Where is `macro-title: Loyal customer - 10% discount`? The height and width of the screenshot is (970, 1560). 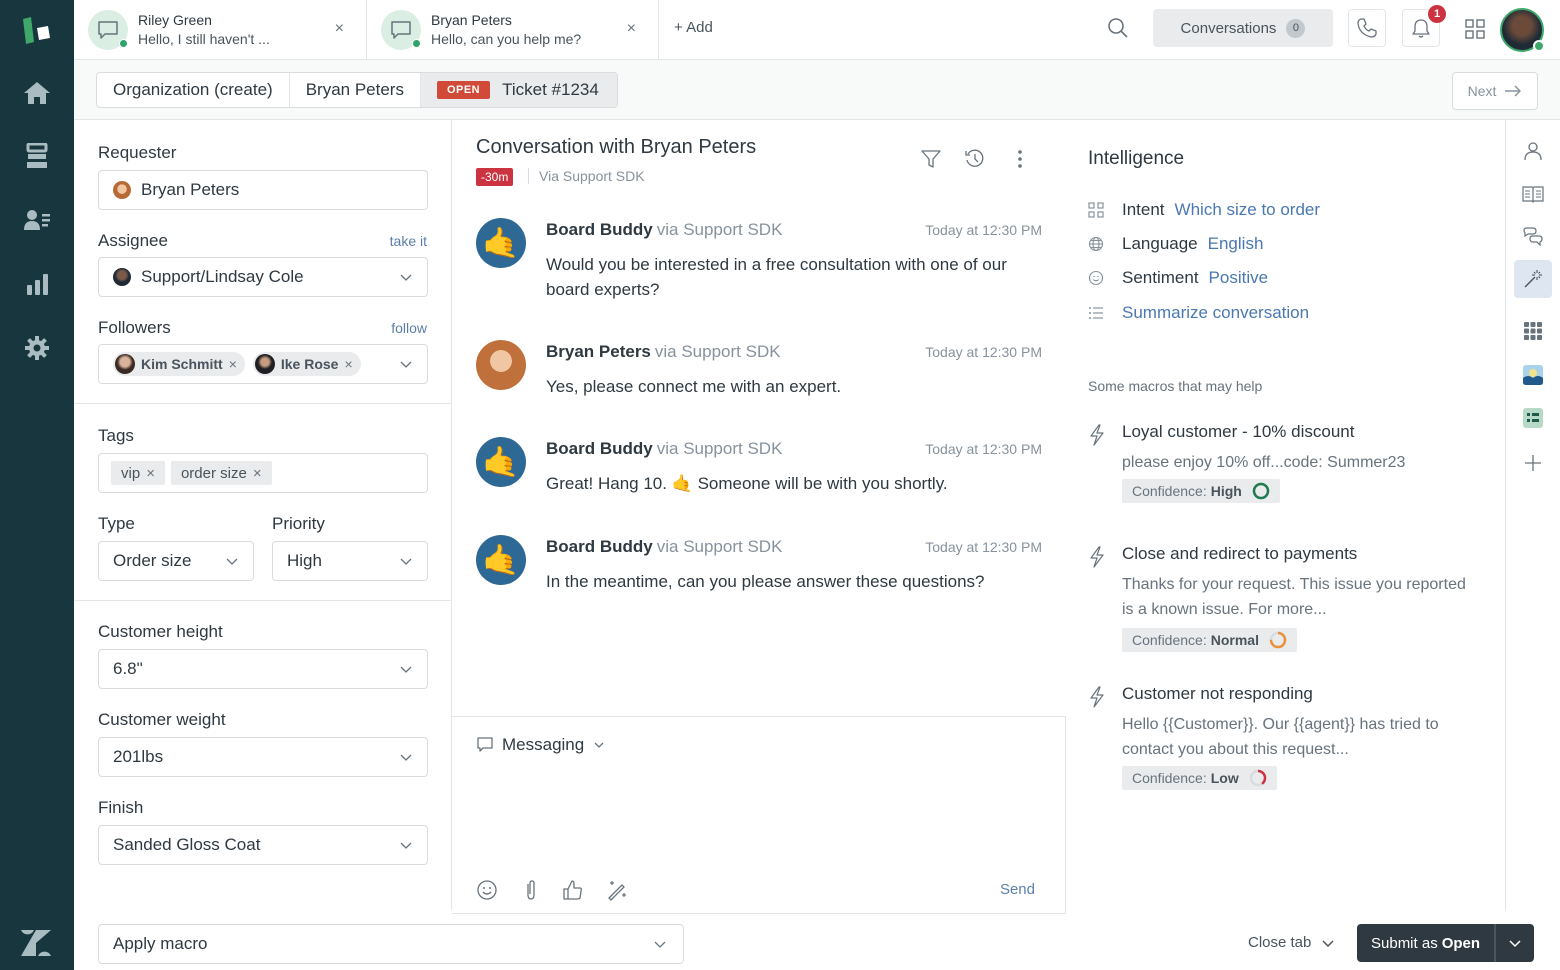
macro-title: Loyal customer - 10% discount is located at coordinates (1238, 431).